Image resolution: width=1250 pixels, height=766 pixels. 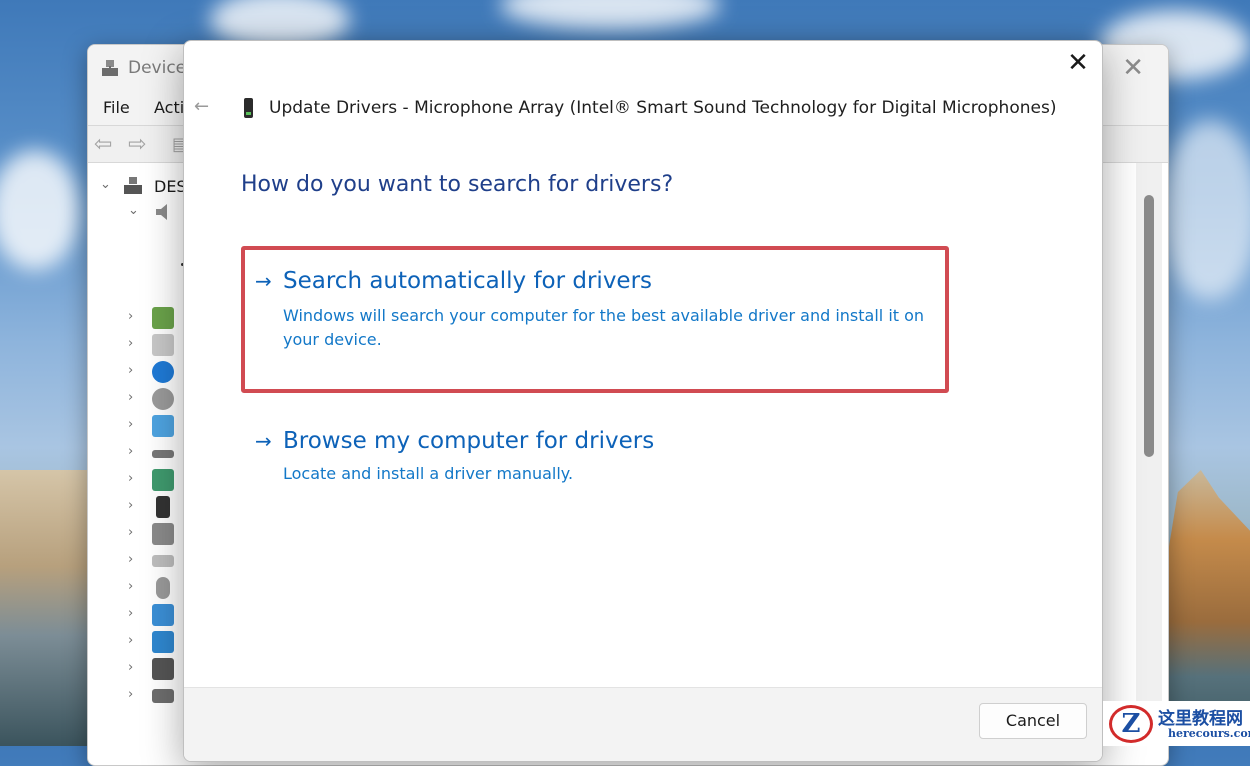 I want to click on dialog-close-icon: ✕, so click(x=1078, y=63).